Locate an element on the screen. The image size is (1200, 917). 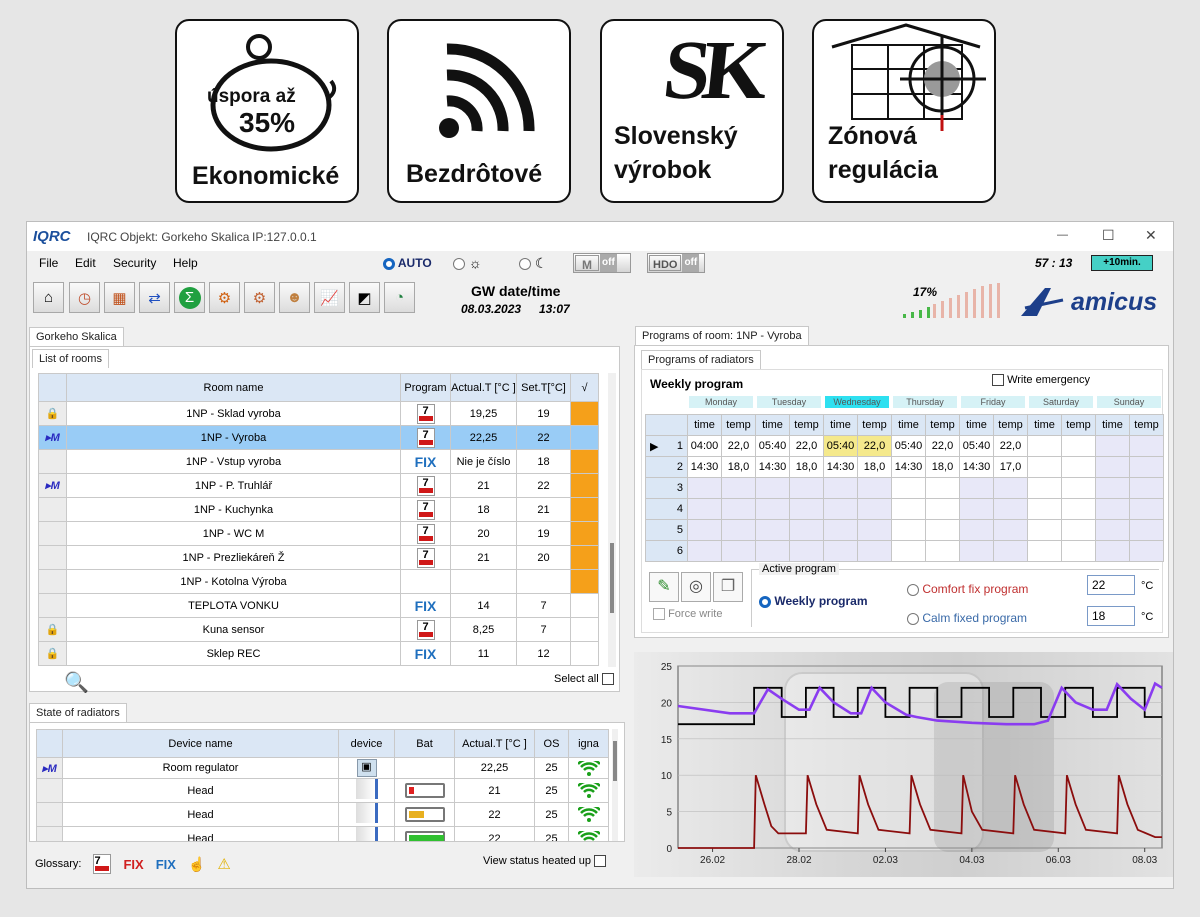
write-emergency-checkbox is located at coordinates (998, 380).